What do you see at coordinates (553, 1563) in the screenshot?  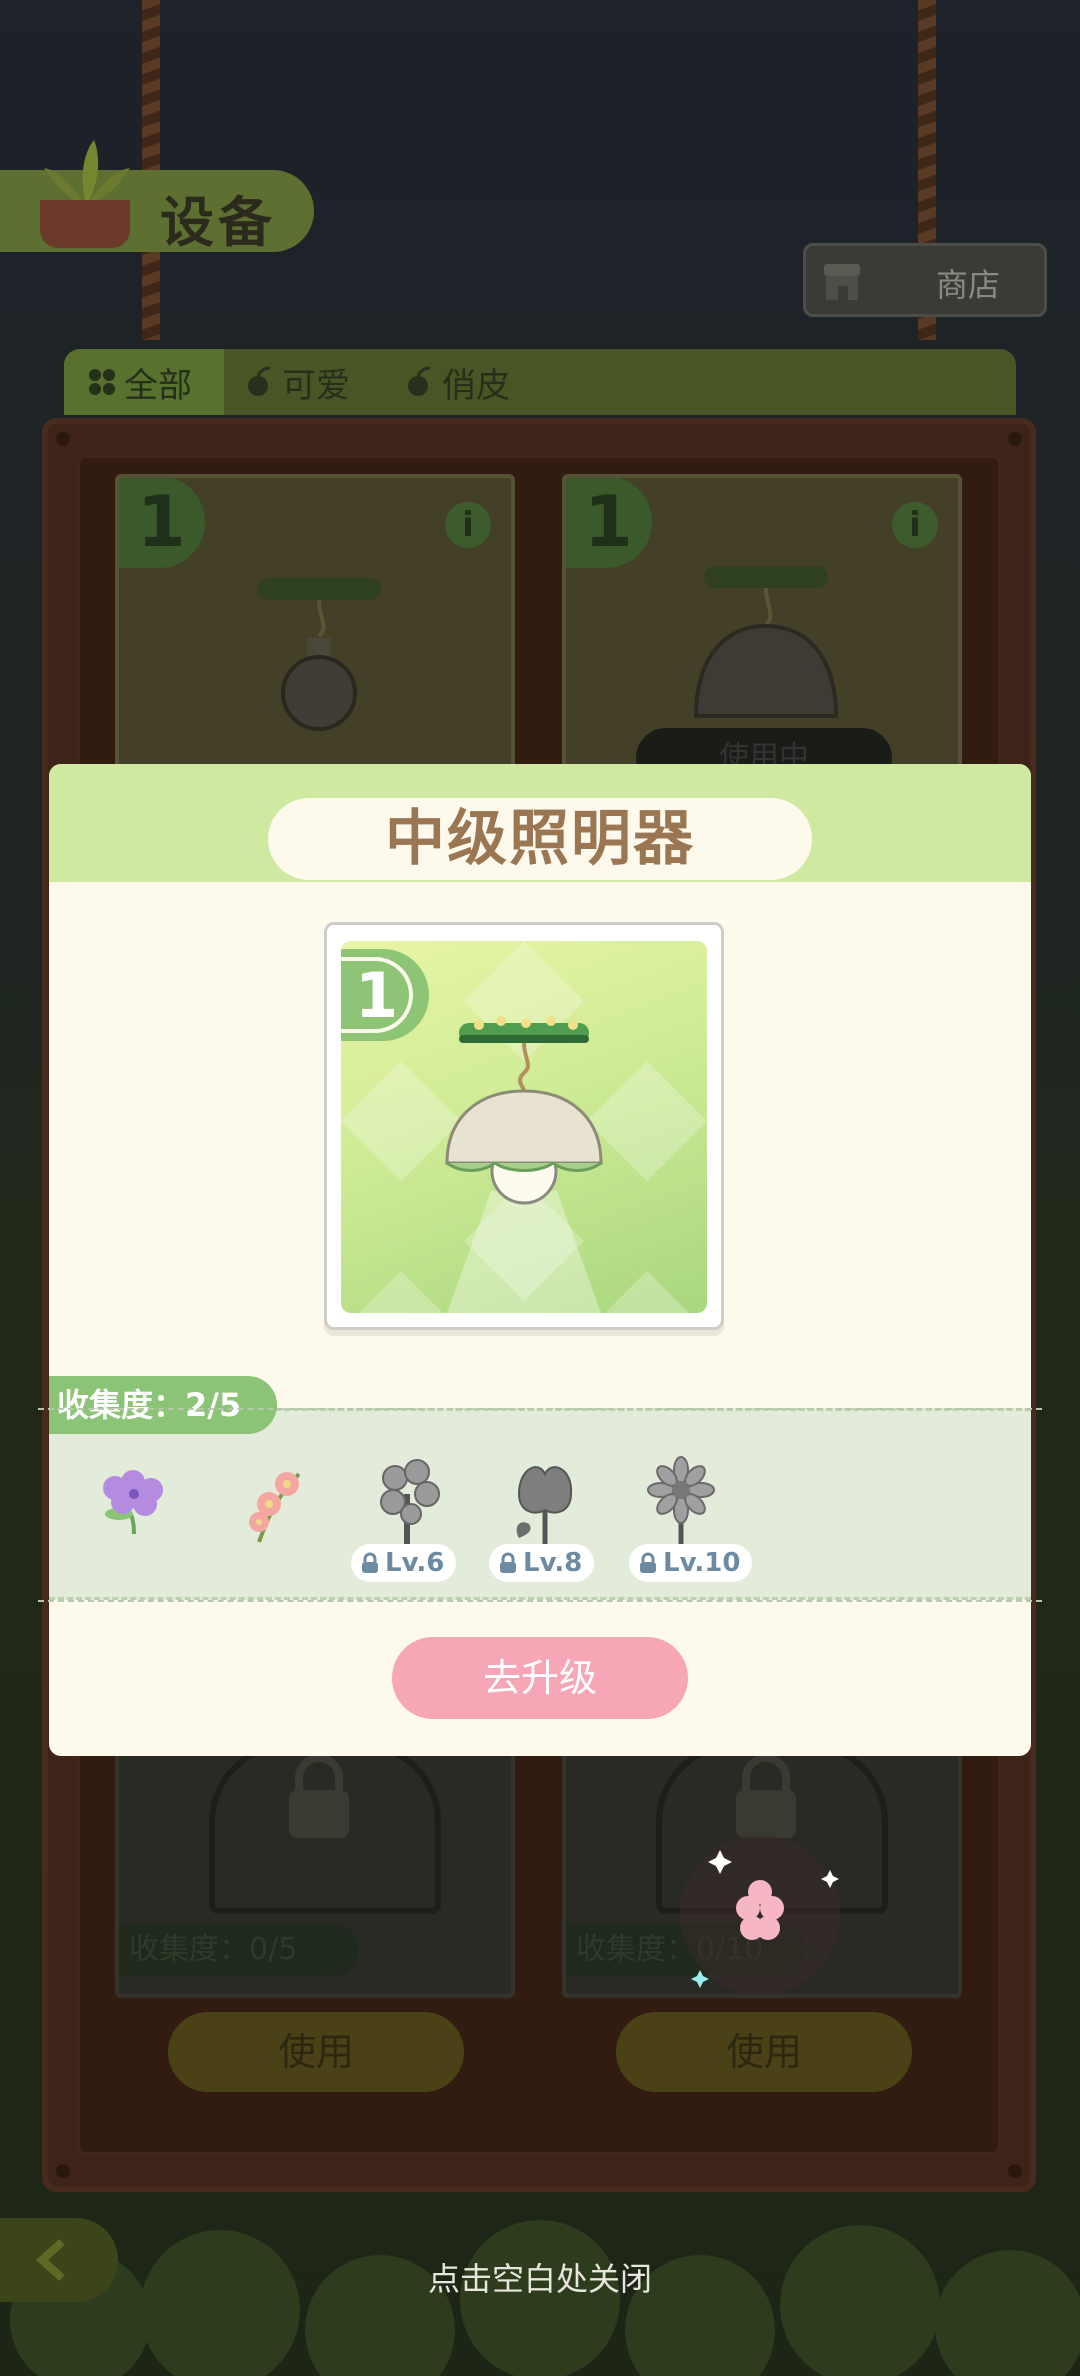 I see `level-requirement-label: Lv.8` at bounding box center [553, 1563].